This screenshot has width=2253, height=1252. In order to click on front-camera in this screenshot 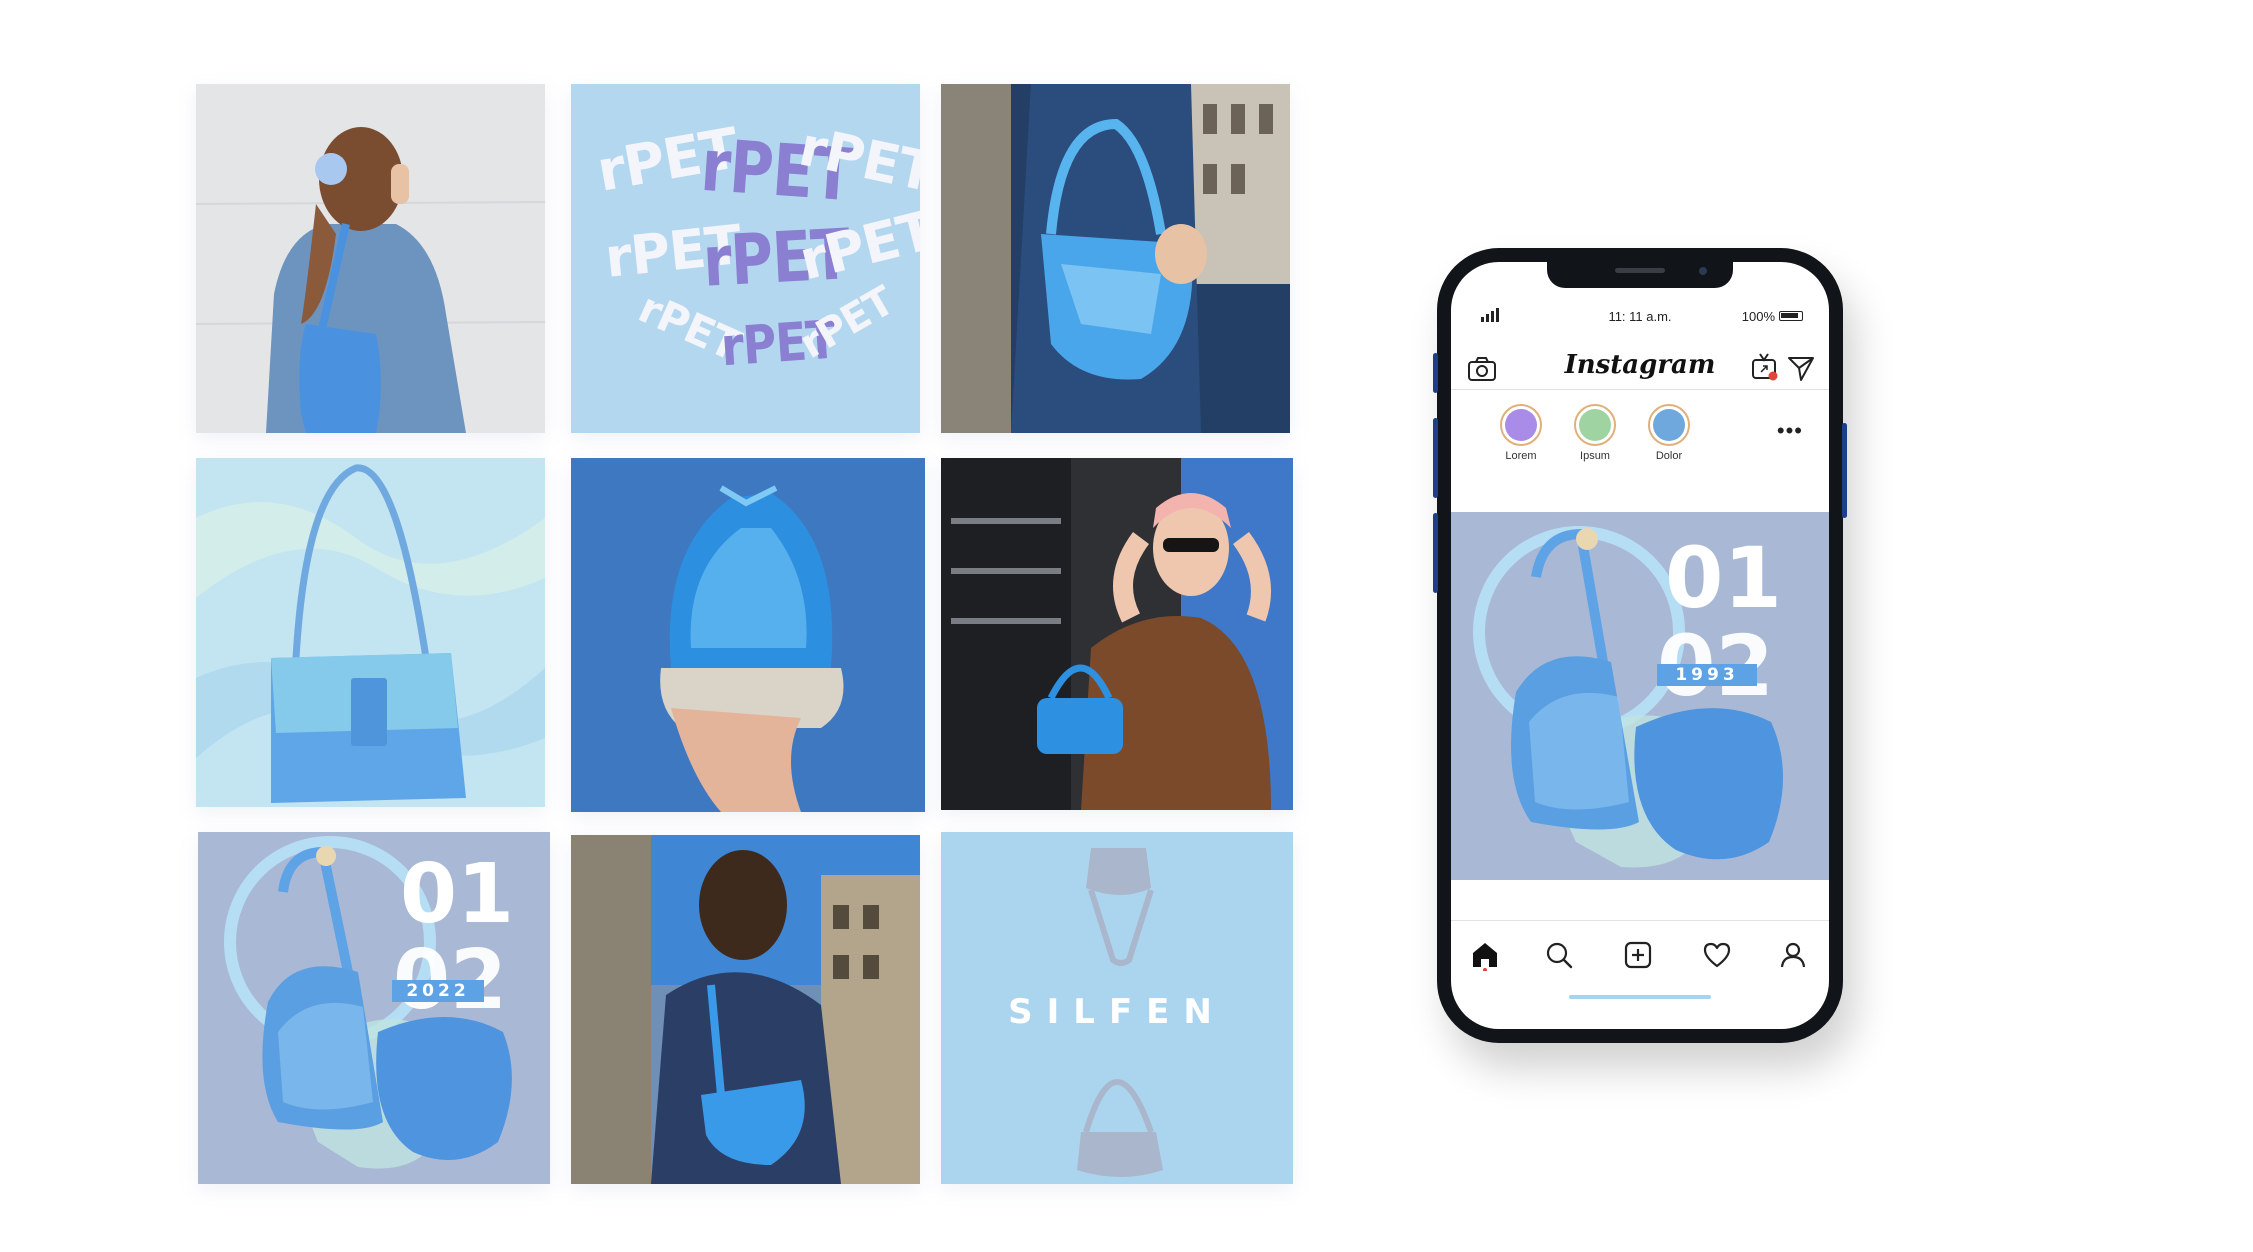, I will do `click(1703, 271)`.